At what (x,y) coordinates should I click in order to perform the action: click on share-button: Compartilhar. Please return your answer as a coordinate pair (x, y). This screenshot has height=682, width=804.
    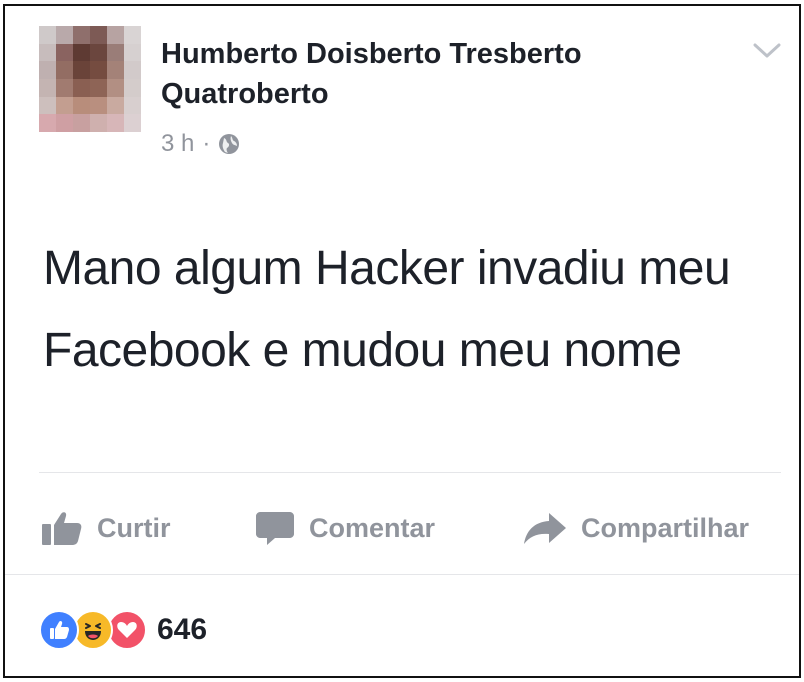
    Looking at the image, I should click on (636, 528).